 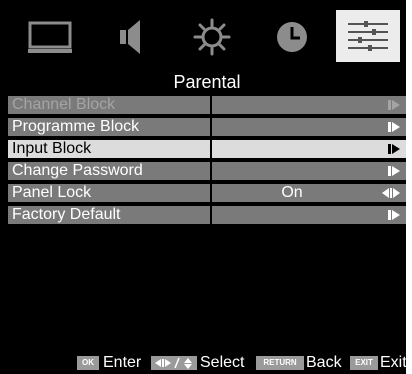 I want to click on settings-icon, so click(x=212, y=37).